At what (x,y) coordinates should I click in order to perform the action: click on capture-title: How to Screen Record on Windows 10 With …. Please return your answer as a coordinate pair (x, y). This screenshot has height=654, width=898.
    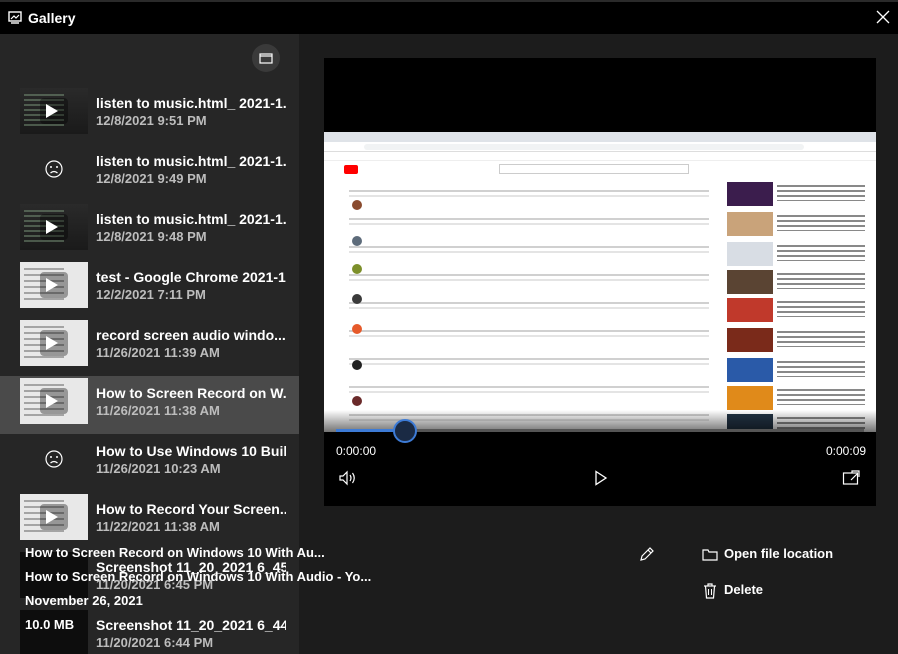
    Looking at the image, I should click on (175, 552).